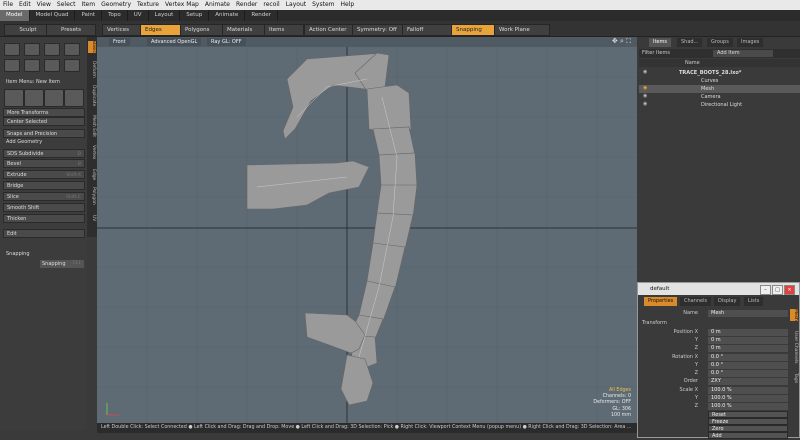 The width and height of the screenshot is (800, 440). Describe the element at coordinates (32, 65) in the screenshot. I see `capsule-icon` at that location.